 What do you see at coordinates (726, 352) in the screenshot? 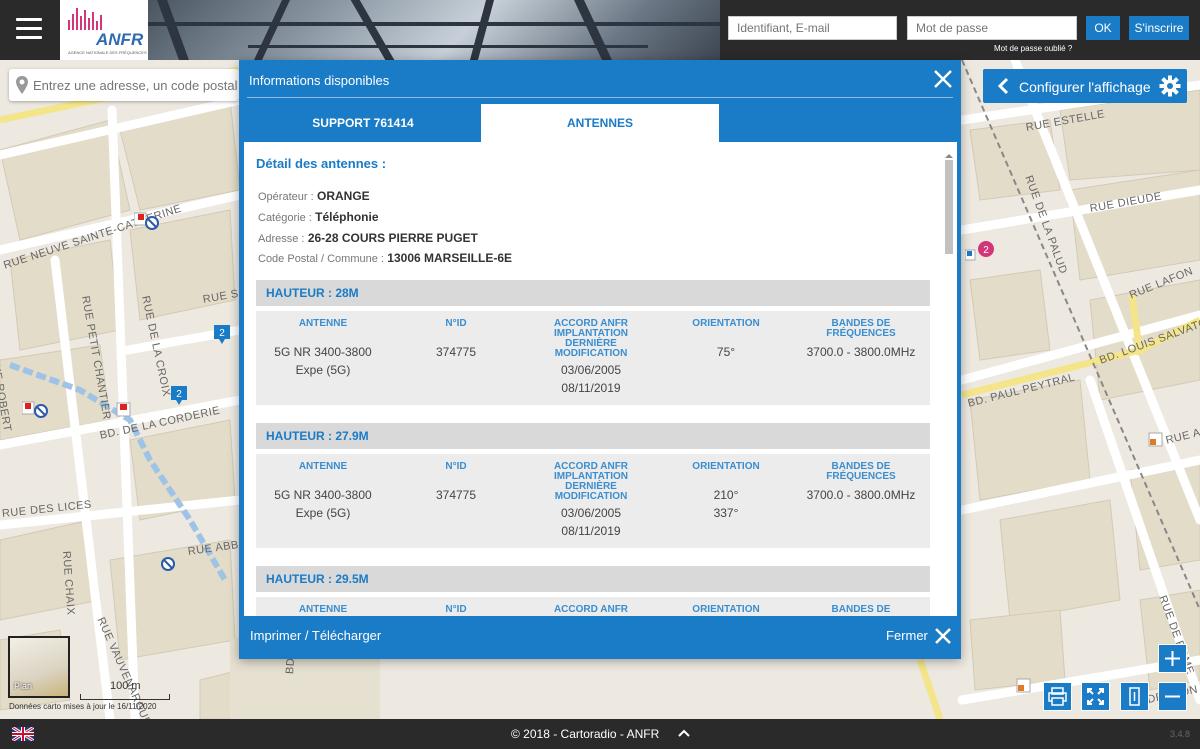
I see `orientation-value: 75°` at bounding box center [726, 352].